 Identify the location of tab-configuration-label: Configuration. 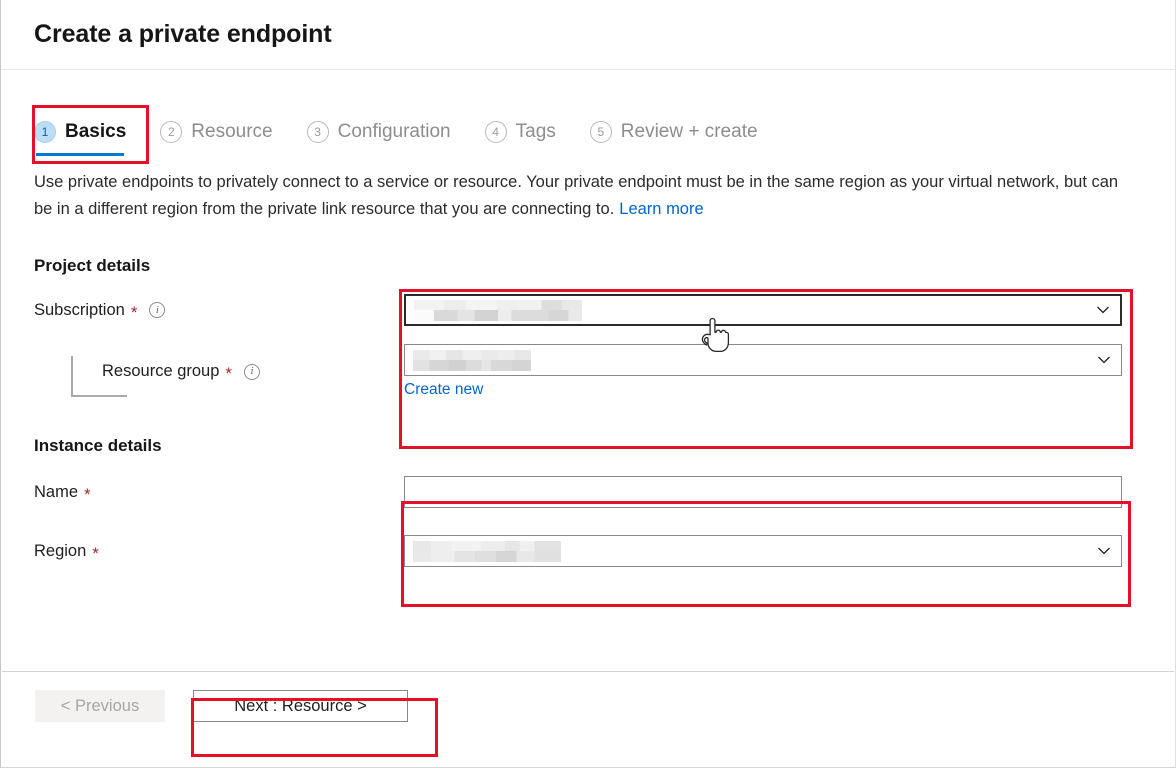
(394, 131).